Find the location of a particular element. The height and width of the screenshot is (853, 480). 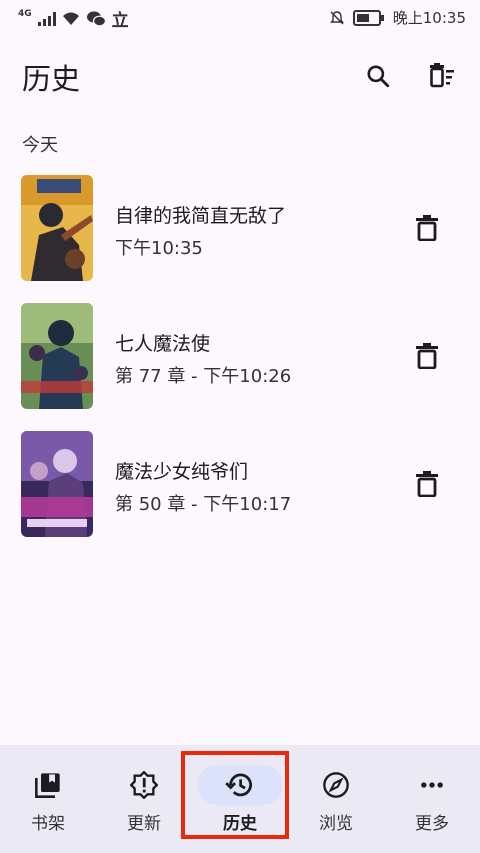

nav-label: 更多 is located at coordinates (432, 824).